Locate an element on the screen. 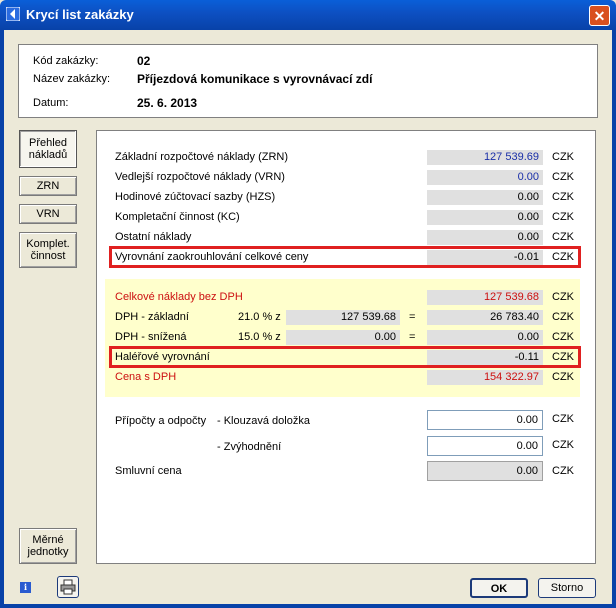  vat-reduced-label: DPH - snížená is located at coordinates (151, 337).